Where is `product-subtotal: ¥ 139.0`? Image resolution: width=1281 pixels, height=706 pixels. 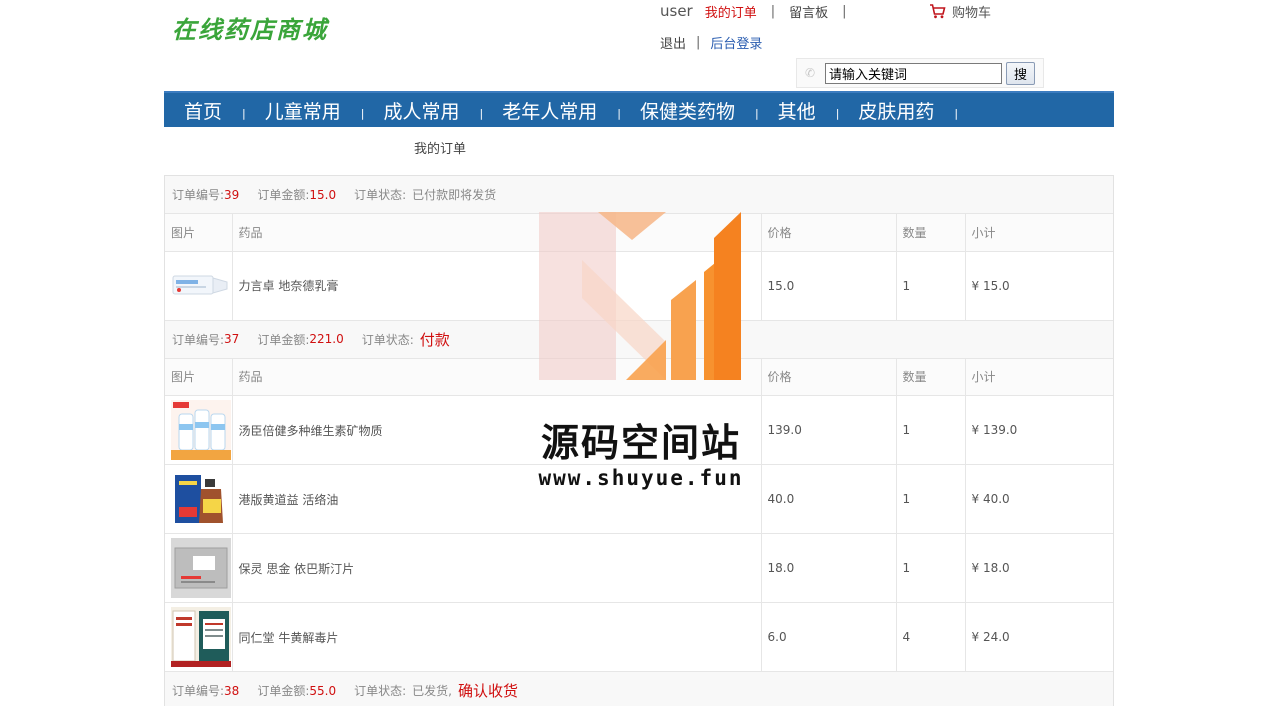
product-subtotal: ¥ 139.0 is located at coordinates (1039, 430).